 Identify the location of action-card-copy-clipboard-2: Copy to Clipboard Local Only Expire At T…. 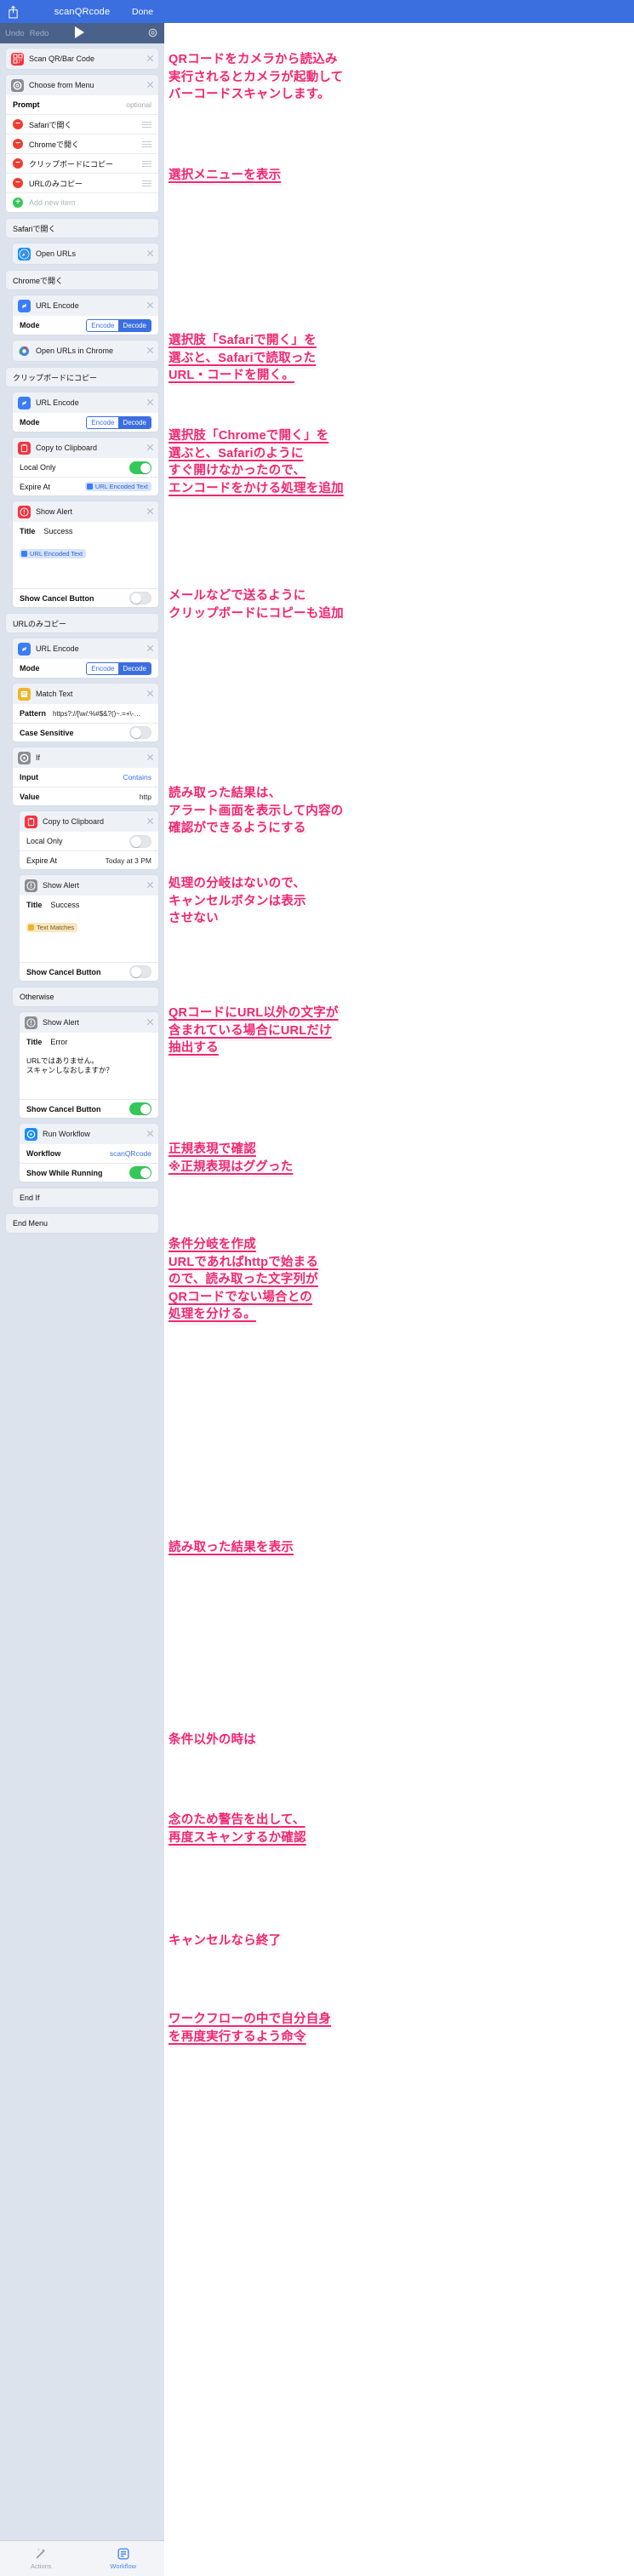
(89, 840).